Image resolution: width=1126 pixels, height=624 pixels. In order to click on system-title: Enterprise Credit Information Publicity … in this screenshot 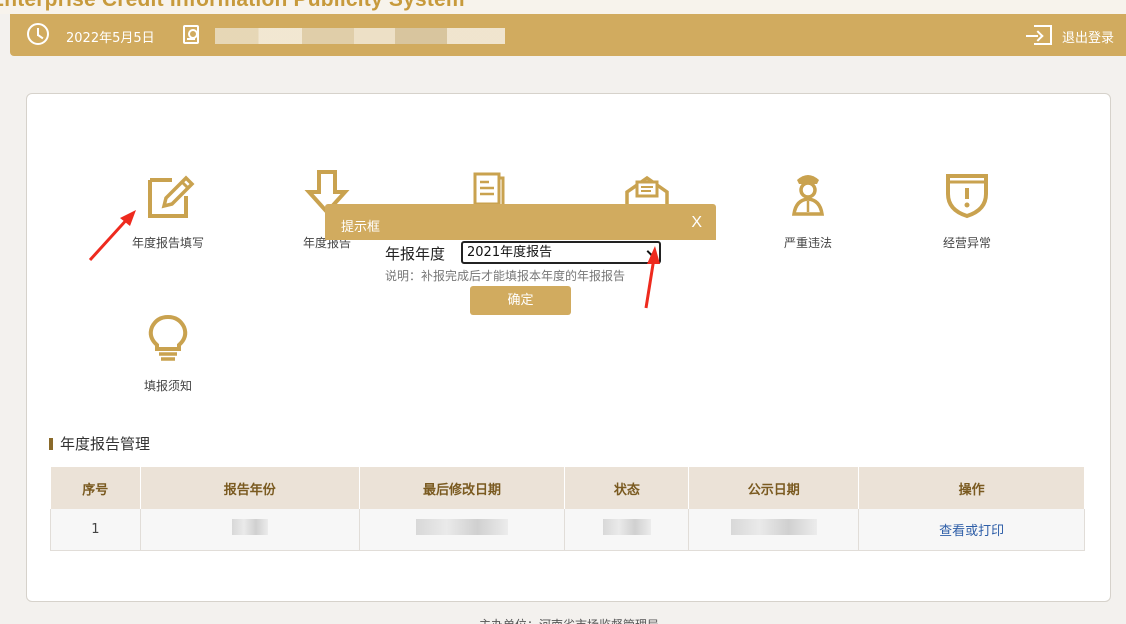, I will do `click(232, 6)`.